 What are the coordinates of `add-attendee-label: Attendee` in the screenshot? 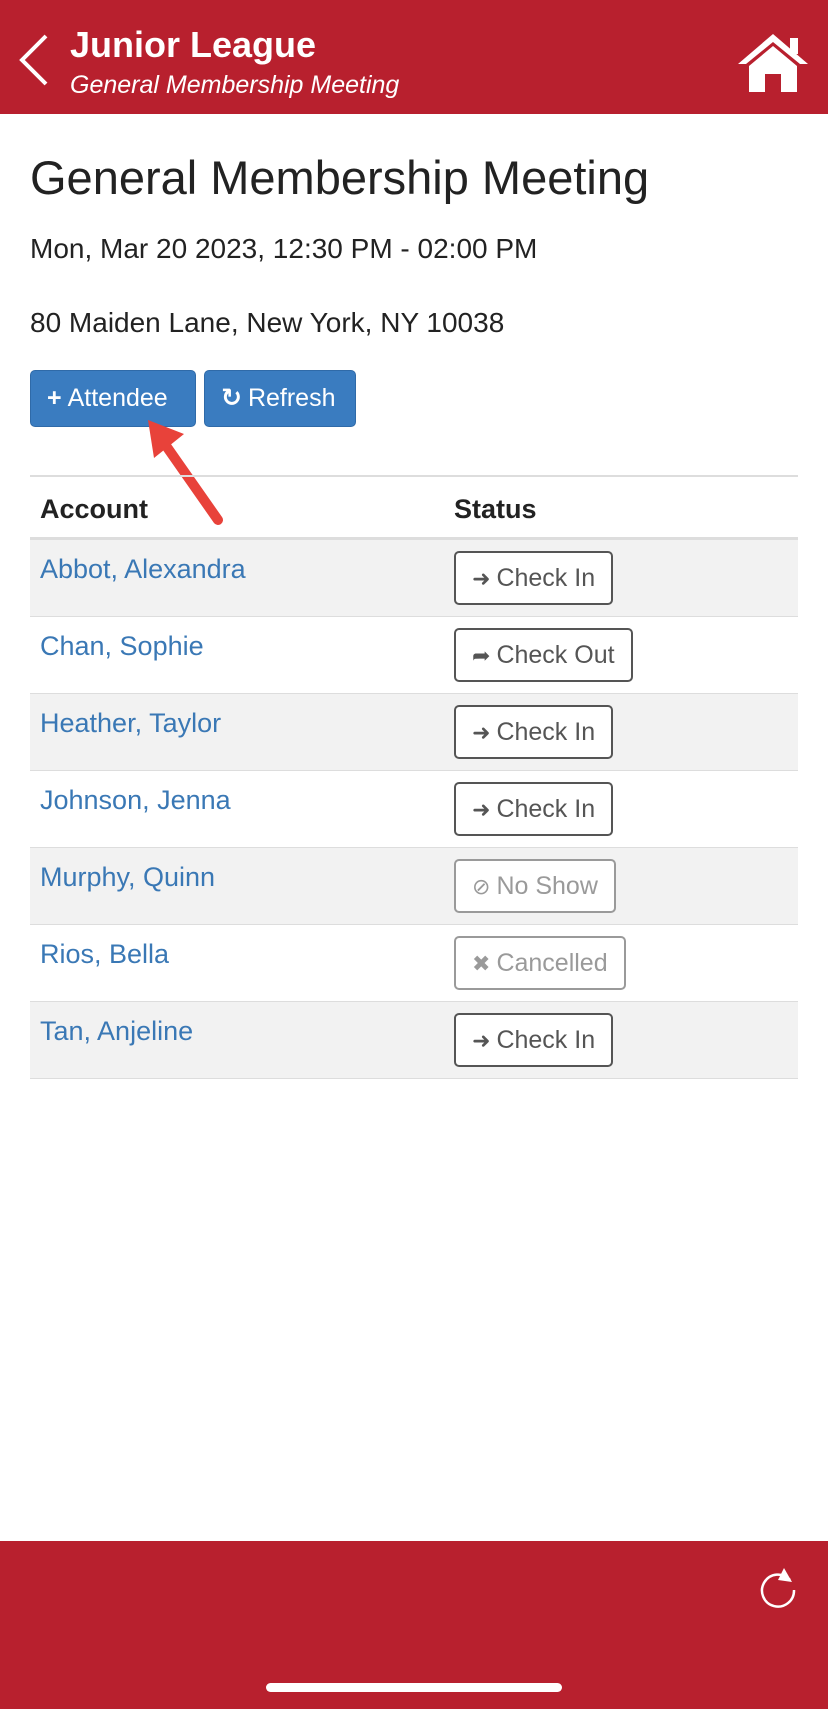 It's located at (117, 398).